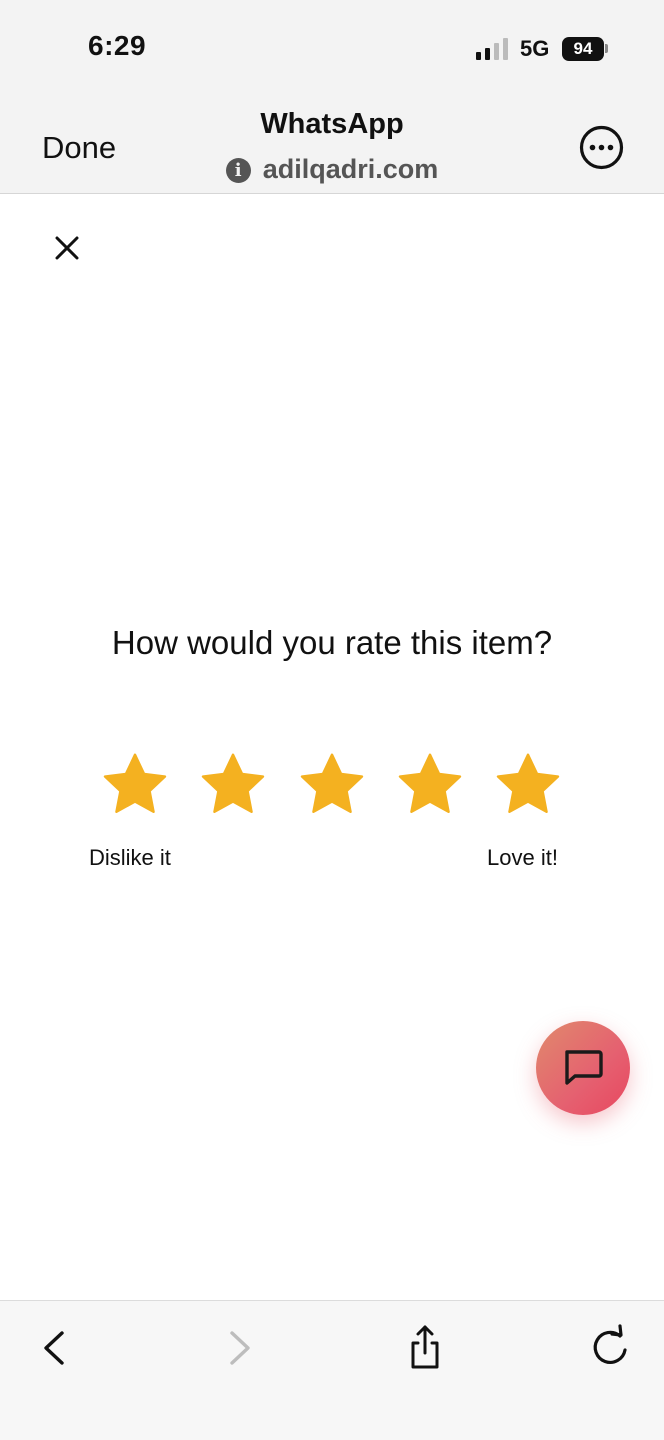 The image size is (664, 1440). What do you see at coordinates (430, 785) in the screenshot?
I see `star-4-icon` at bounding box center [430, 785].